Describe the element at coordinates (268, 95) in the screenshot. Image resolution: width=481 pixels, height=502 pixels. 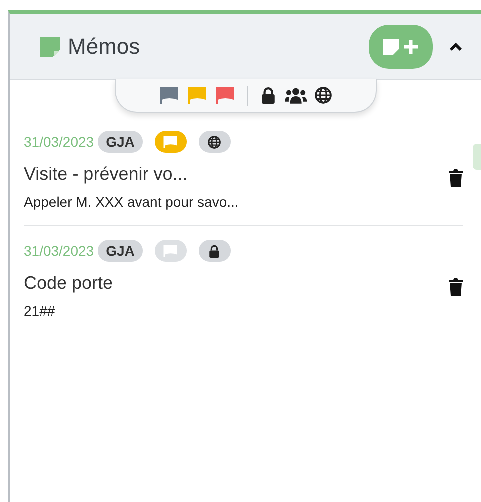
I see `lock-filter-icon` at that location.